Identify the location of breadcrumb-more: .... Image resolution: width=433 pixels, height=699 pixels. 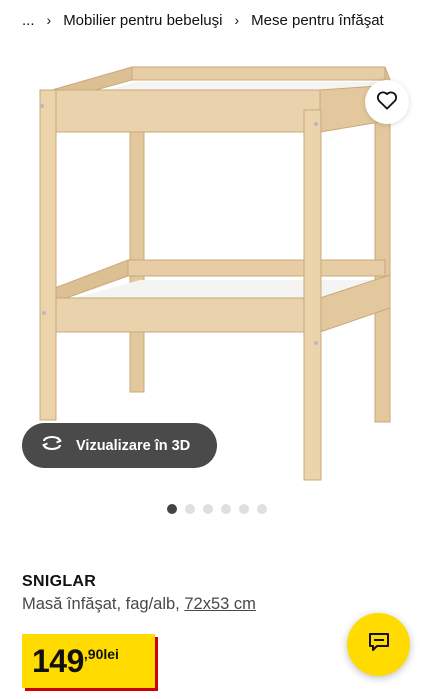
(28, 20).